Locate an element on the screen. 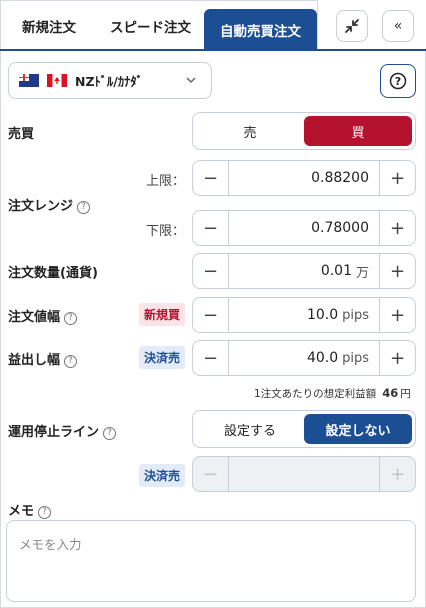 The height and width of the screenshot is (608, 426). settle-sell-badge: 決済売 is located at coordinates (162, 357).